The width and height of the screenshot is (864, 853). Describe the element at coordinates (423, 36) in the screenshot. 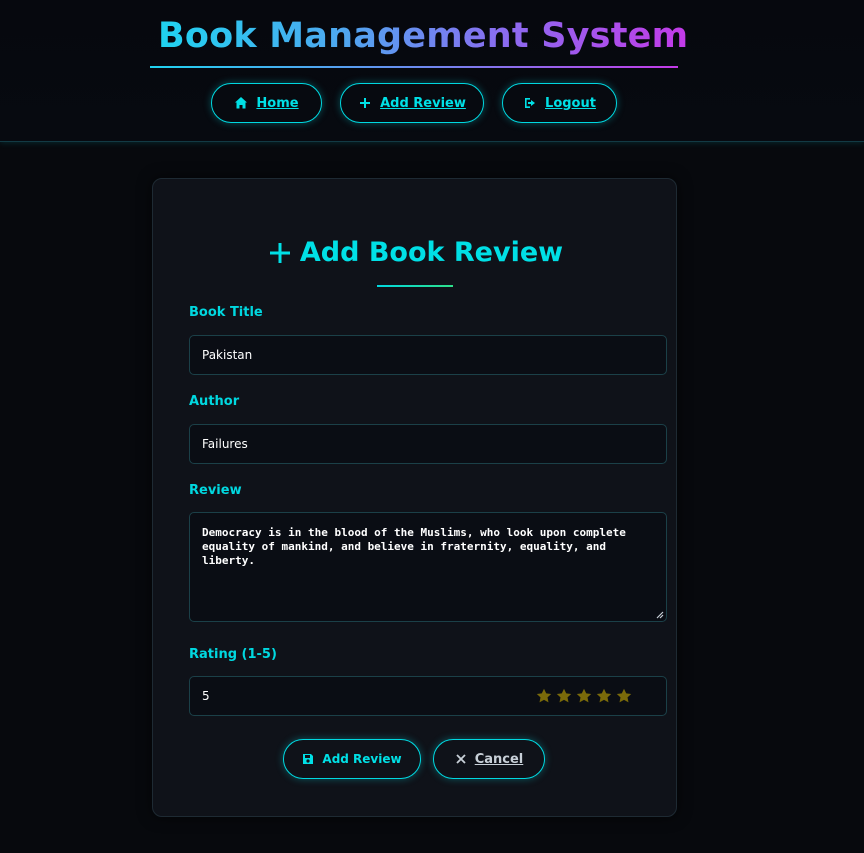

I see `app-title-text: Book Management System` at that location.